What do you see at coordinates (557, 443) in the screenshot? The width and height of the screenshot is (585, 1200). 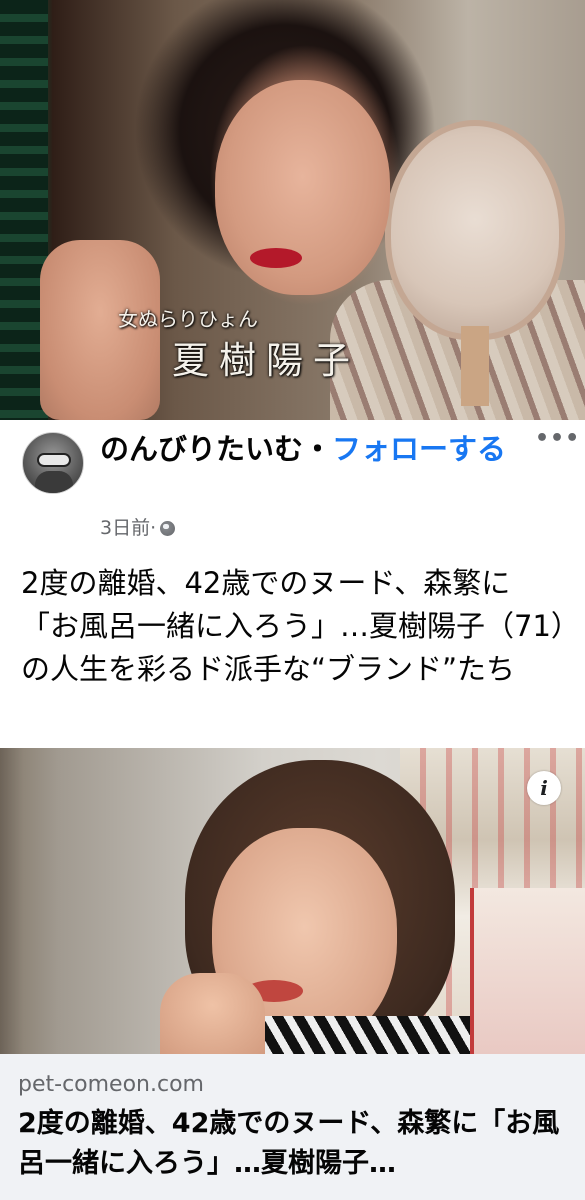 I see `more-options-button: •••` at bounding box center [557, 443].